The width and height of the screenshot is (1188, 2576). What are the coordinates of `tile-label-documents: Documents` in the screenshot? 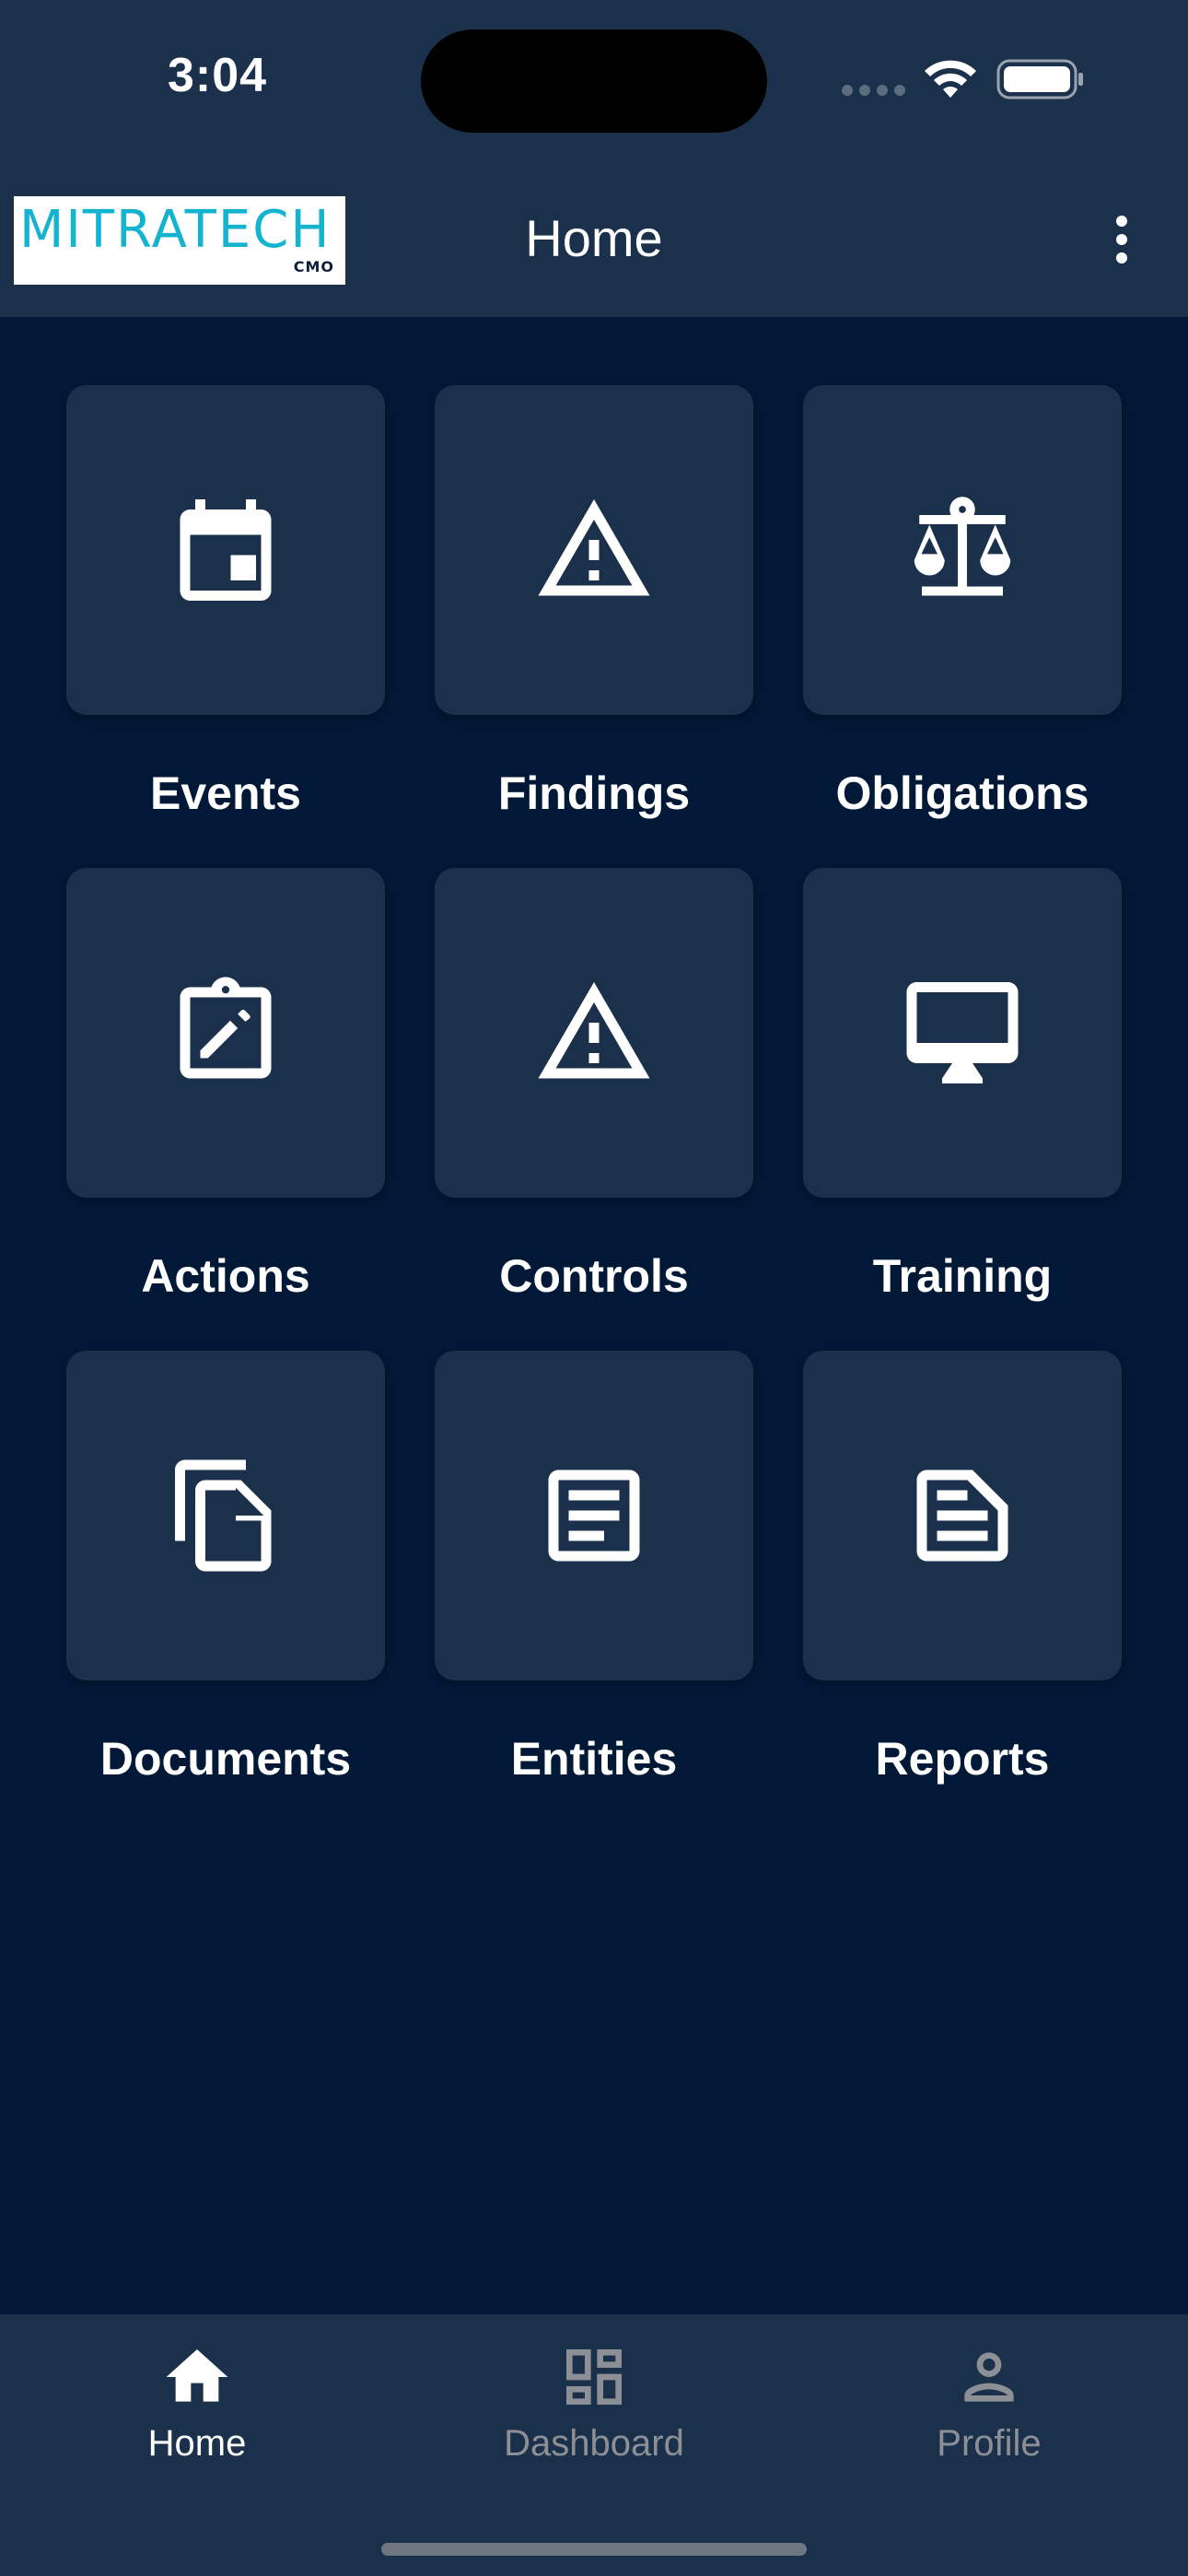 It's located at (225, 1759).